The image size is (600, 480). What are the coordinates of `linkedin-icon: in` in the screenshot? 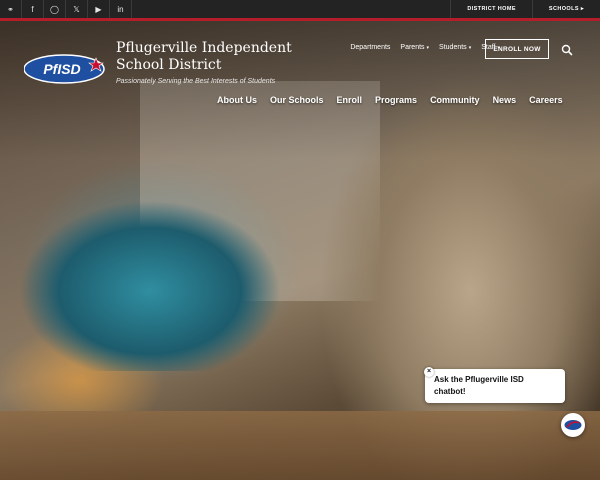 It's located at (121, 9).